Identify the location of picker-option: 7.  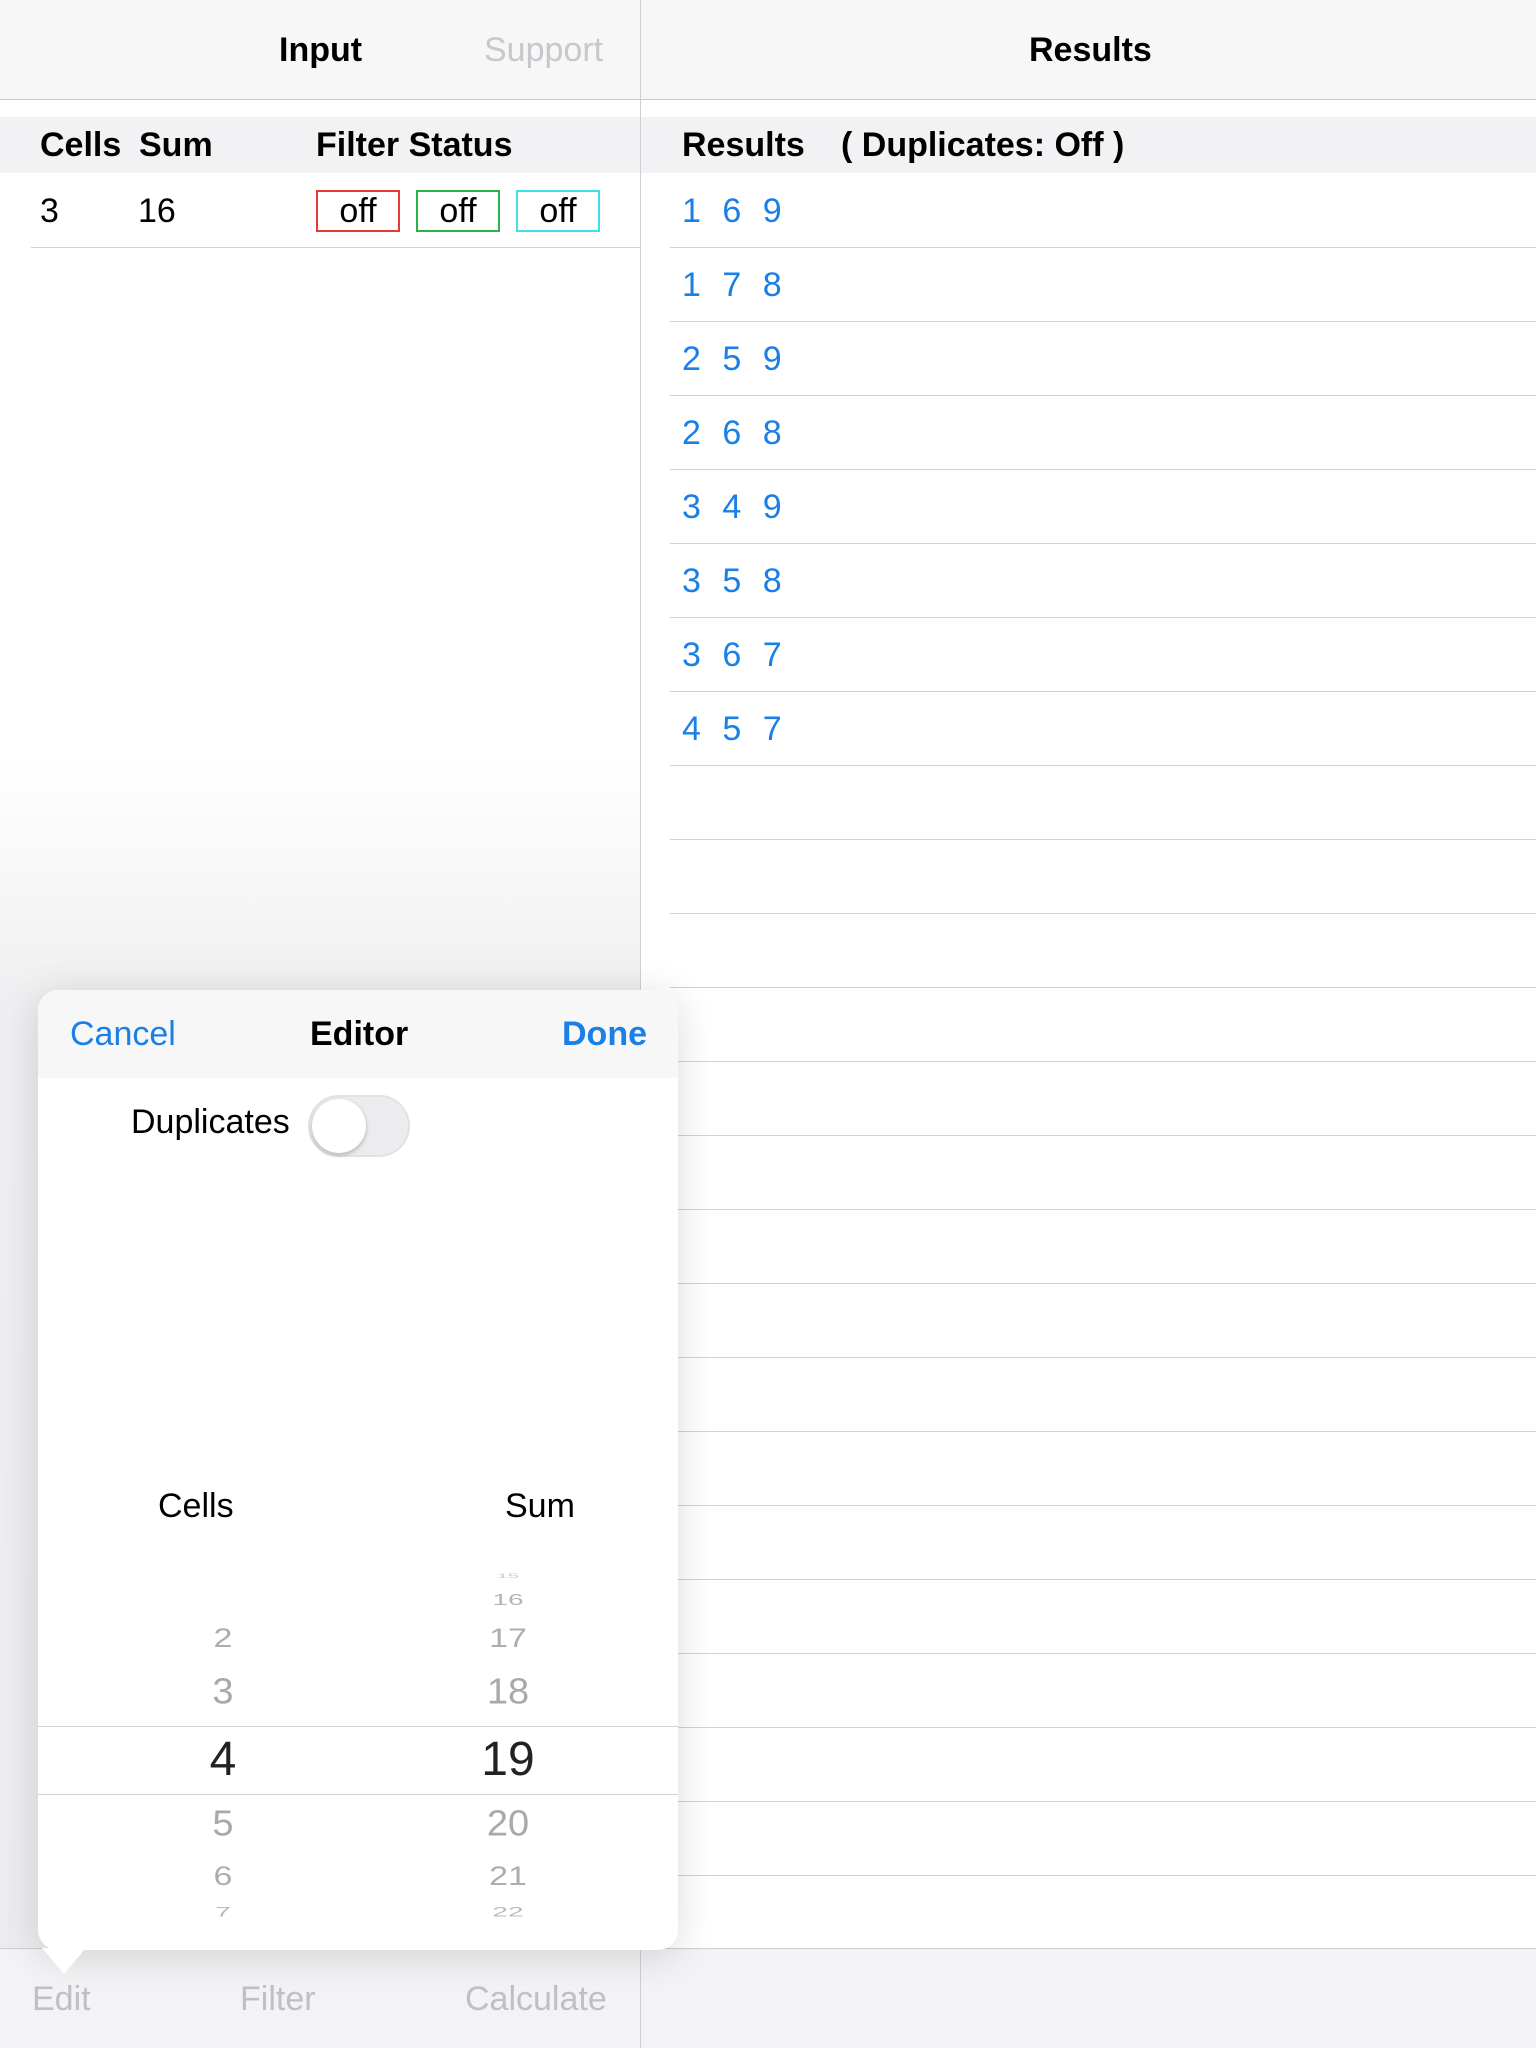
(223, 1912).